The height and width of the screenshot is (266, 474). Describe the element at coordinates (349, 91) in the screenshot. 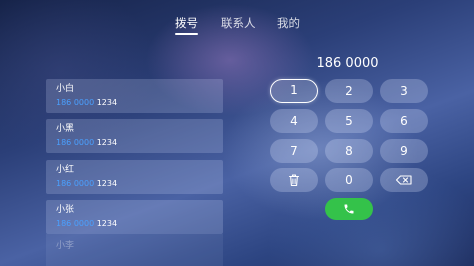

I see `key-2: 2` at that location.